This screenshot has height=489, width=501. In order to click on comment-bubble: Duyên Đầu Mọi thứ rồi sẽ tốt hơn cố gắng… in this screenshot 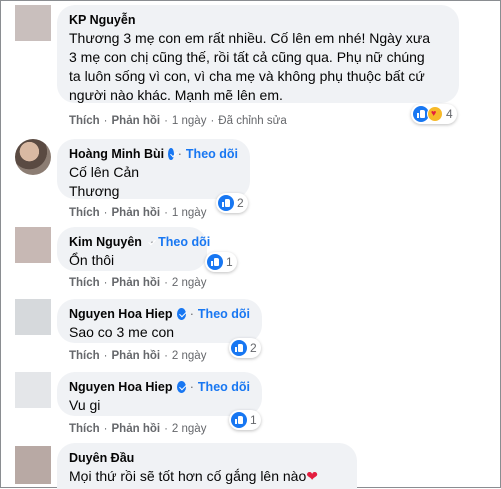, I will do `click(207, 466)`.